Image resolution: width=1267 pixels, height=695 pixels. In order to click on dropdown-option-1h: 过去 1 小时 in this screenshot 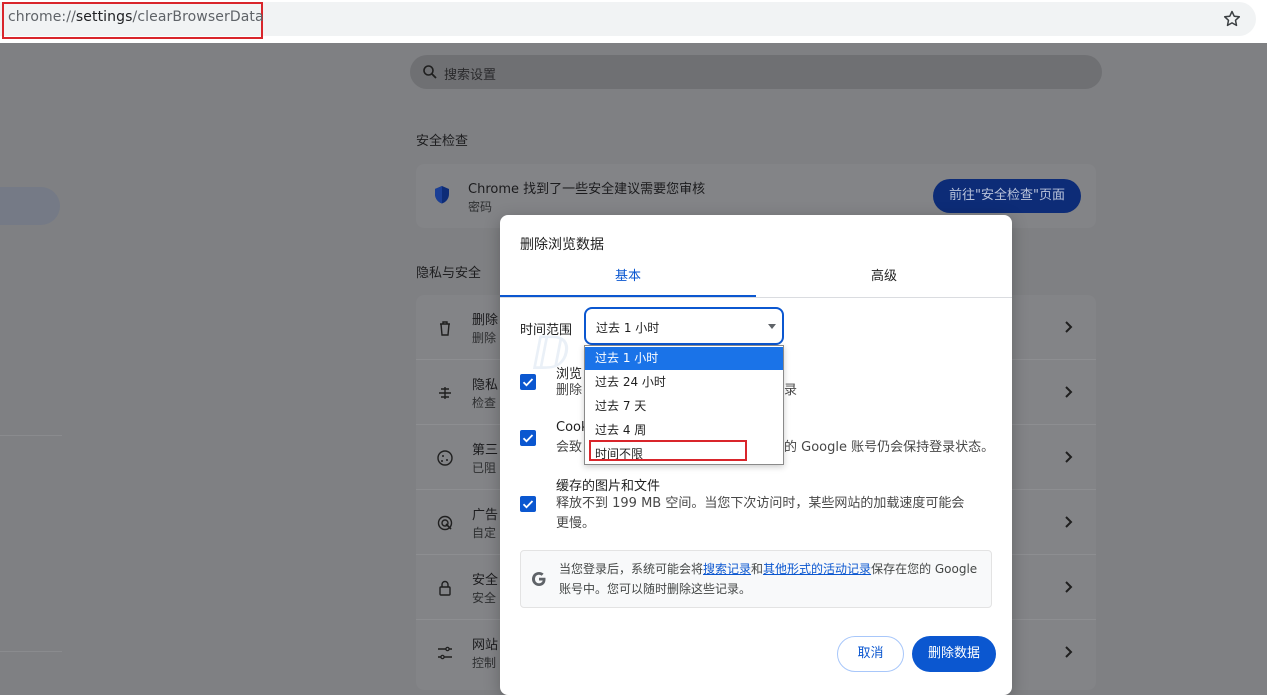, I will do `click(684, 358)`.